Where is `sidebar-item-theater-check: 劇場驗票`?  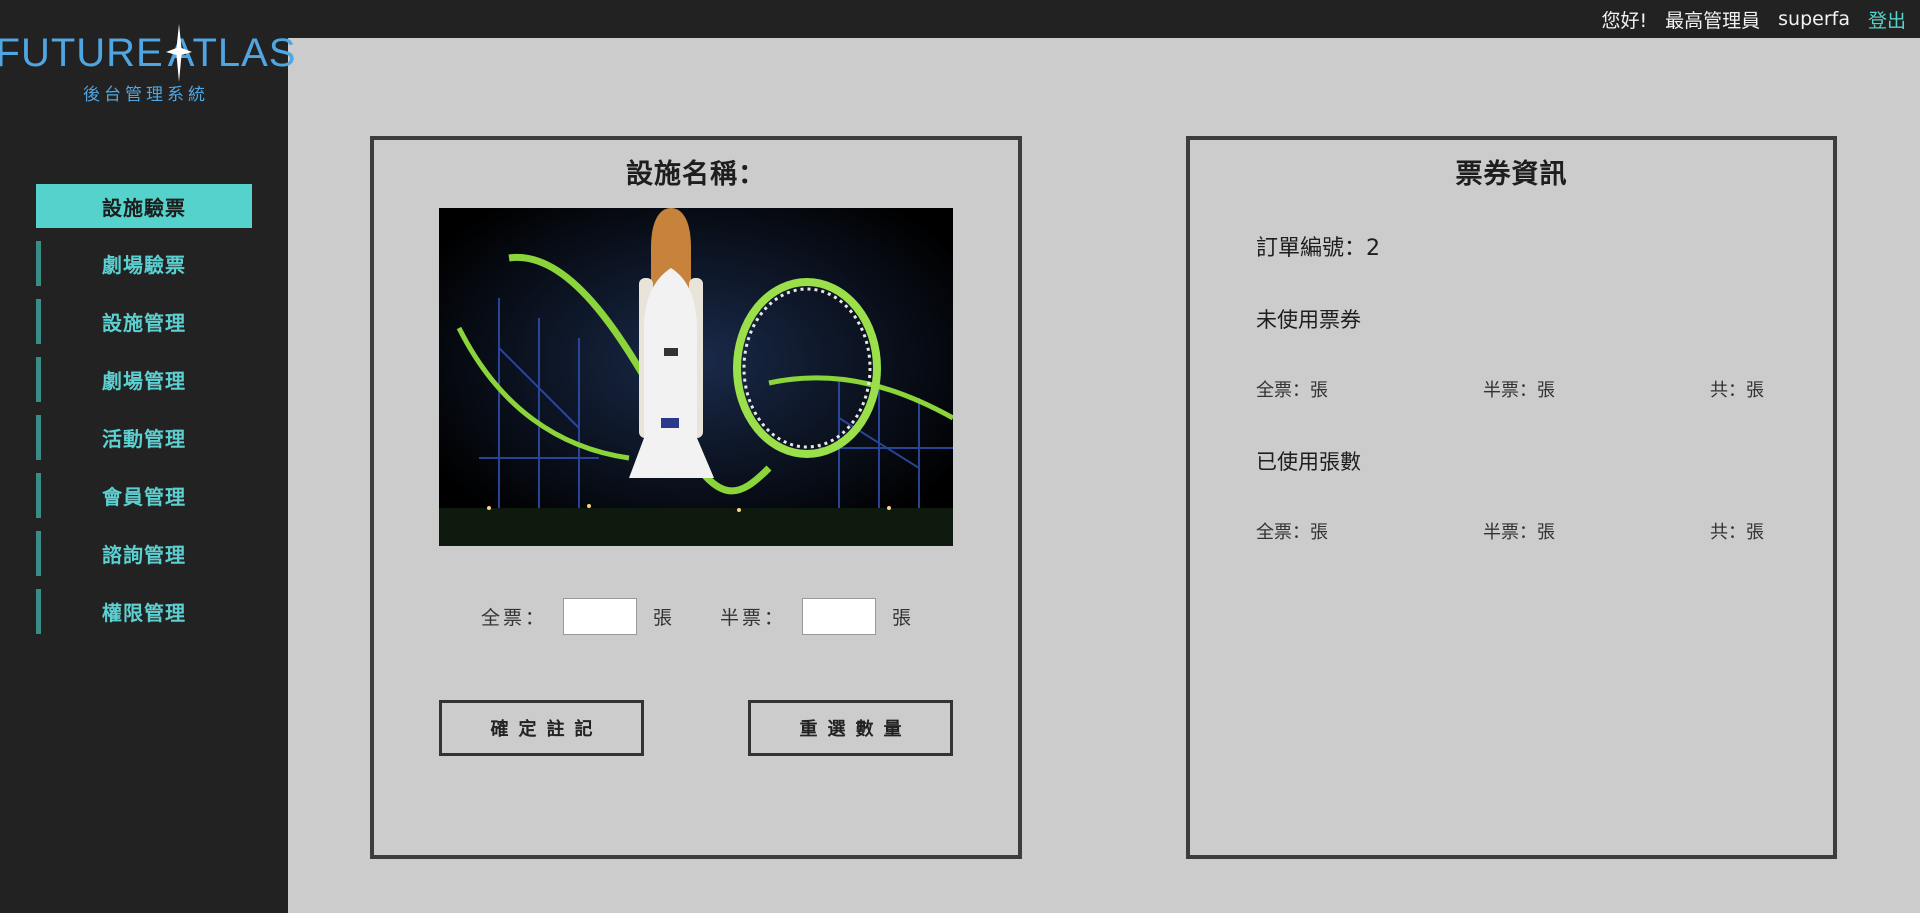
sidebar-item-theater-check: 劇場驗票 is located at coordinates (144, 263).